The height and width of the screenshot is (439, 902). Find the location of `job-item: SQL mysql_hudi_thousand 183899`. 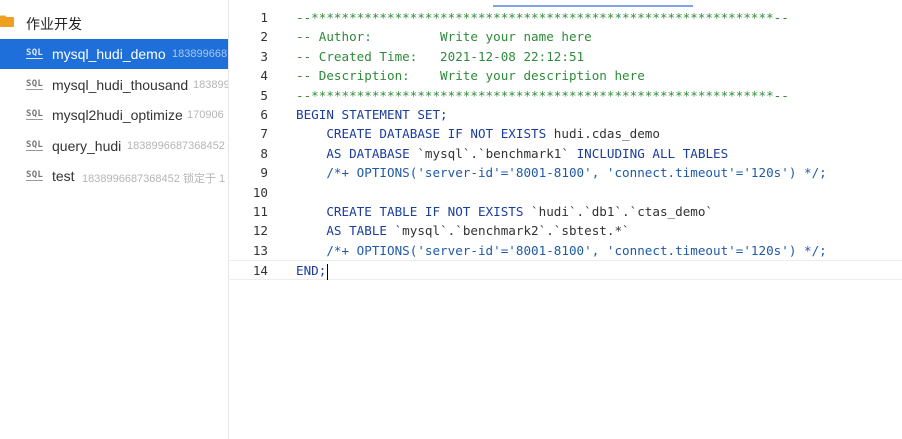

job-item: SQL mysql_hudi_thousand 183899 is located at coordinates (114, 85).